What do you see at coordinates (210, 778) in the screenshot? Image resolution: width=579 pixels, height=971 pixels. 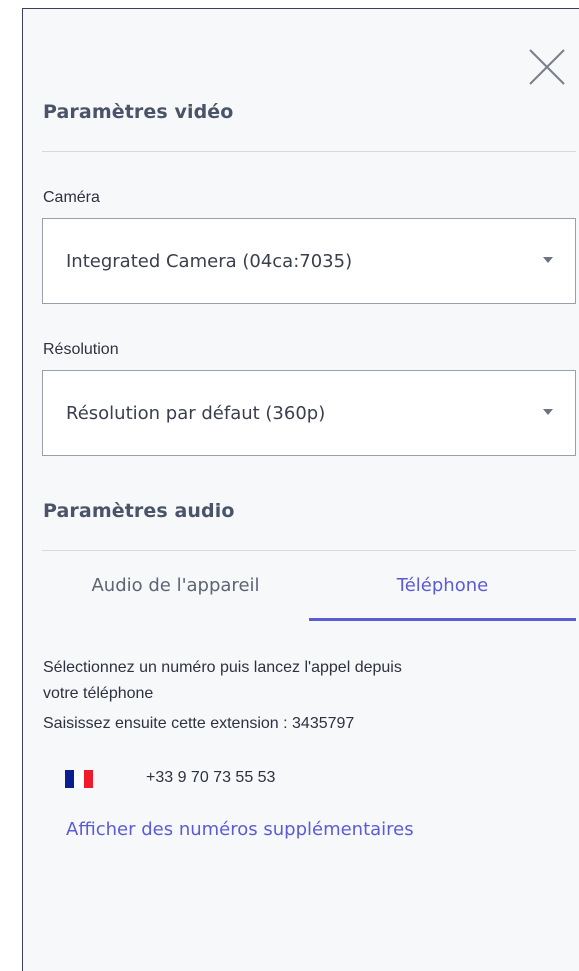 I see `phone-number: +33 9 70 73 55 53` at bounding box center [210, 778].